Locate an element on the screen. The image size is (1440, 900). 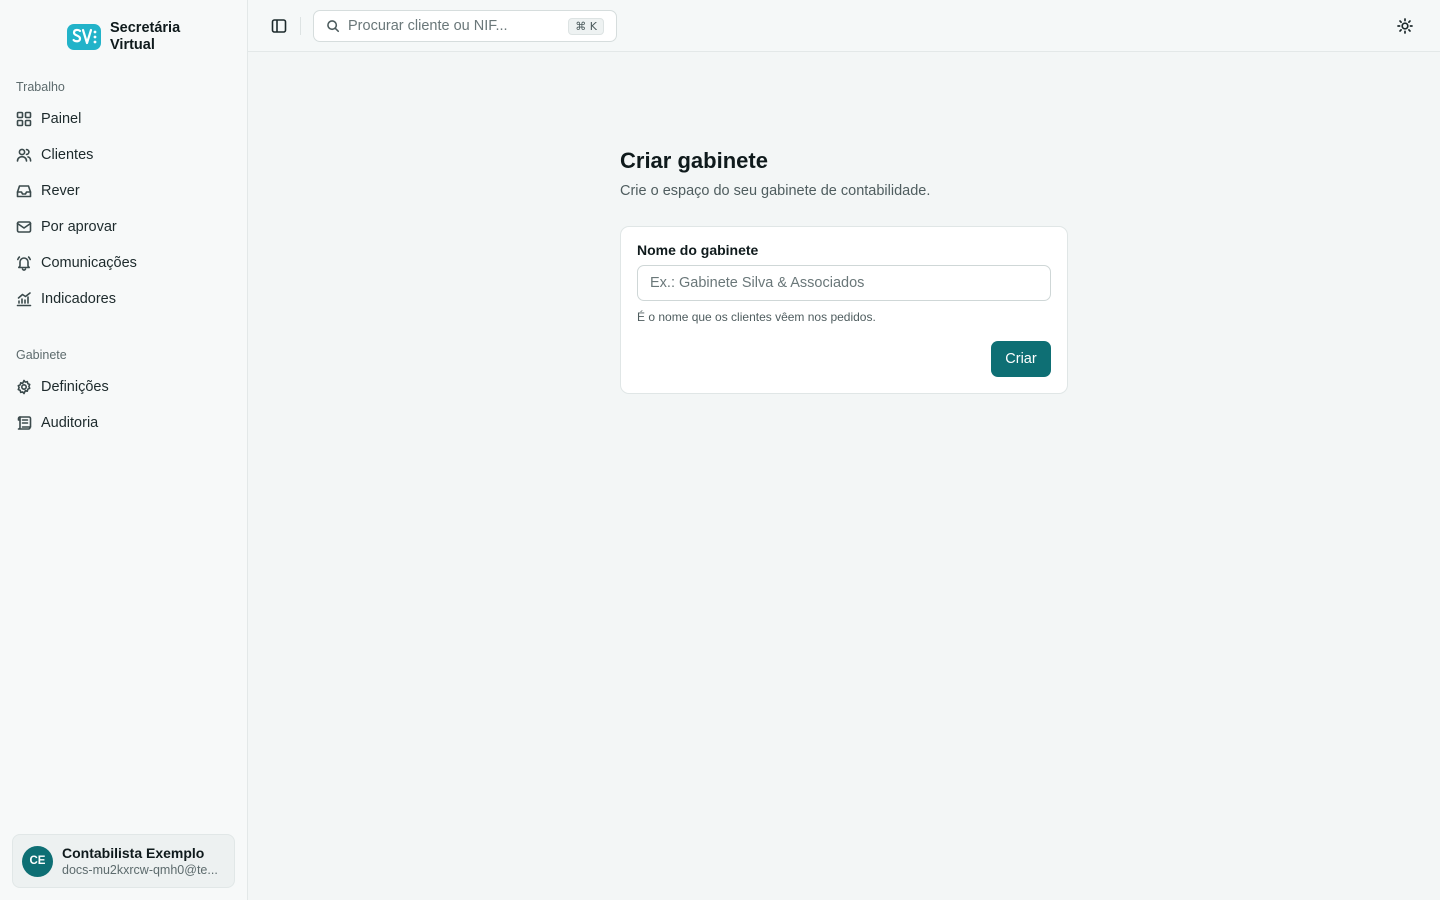
sidebar-toggle-icon is located at coordinates (279, 26).